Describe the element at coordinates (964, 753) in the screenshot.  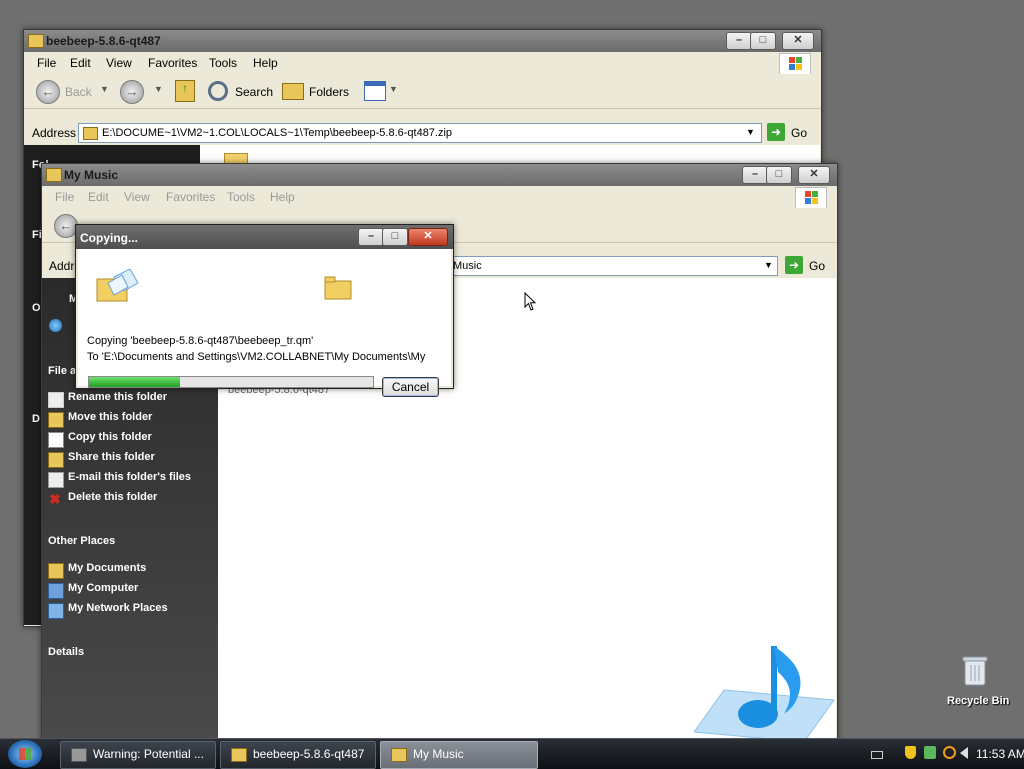
I see `volume-icon` at that location.